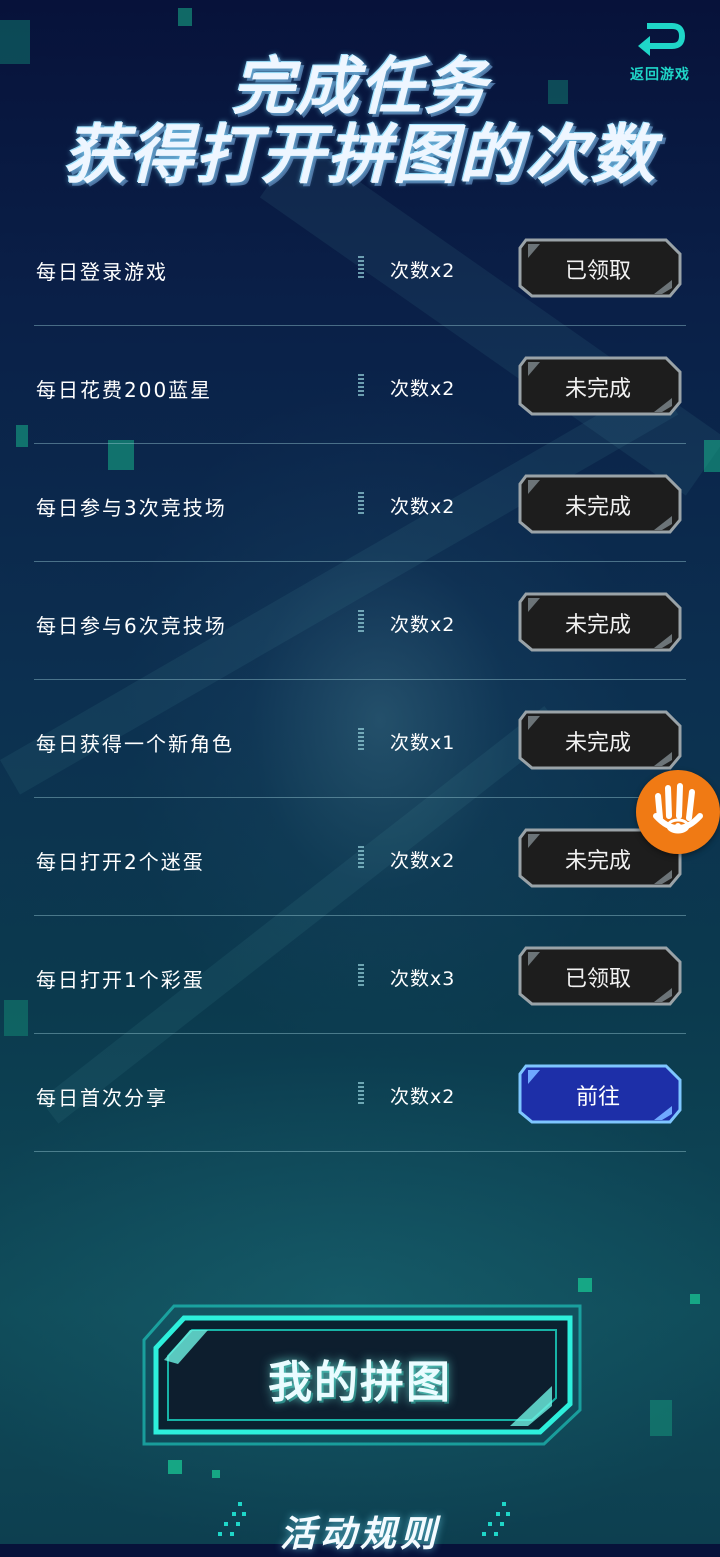 Image resolution: width=720 pixels, height=1557 pixels. What do you see at coordinates (131, 626) in the screenshot?
I see `task-name: 每日参与6次竞技场` at bounding box center [131, 626].